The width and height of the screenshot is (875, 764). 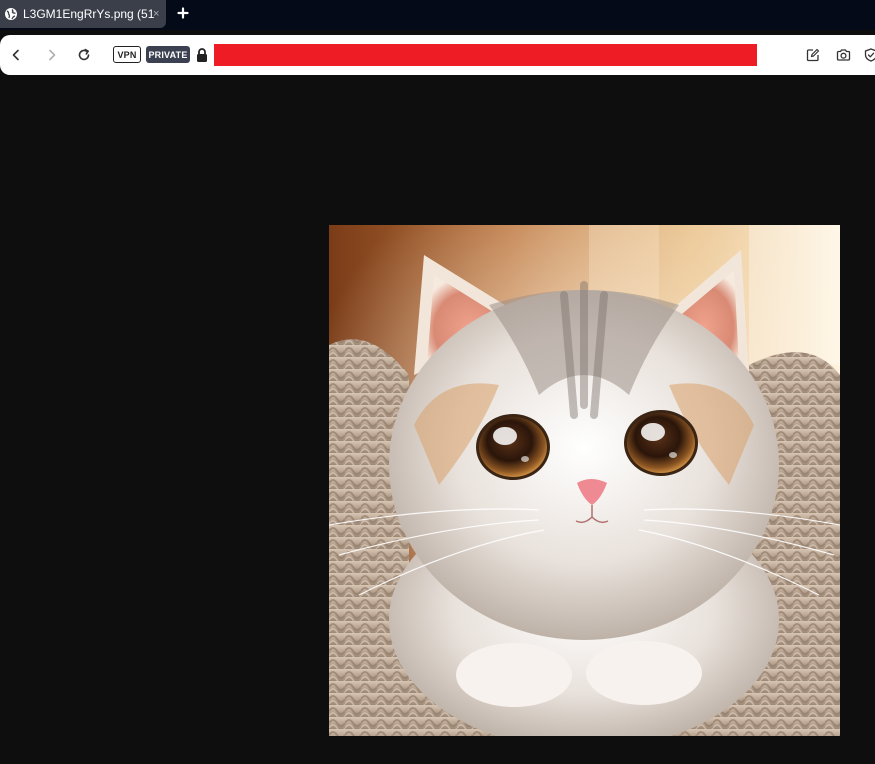 I want to click on private-badge: PRIVATE, so click(x=168, y=54).